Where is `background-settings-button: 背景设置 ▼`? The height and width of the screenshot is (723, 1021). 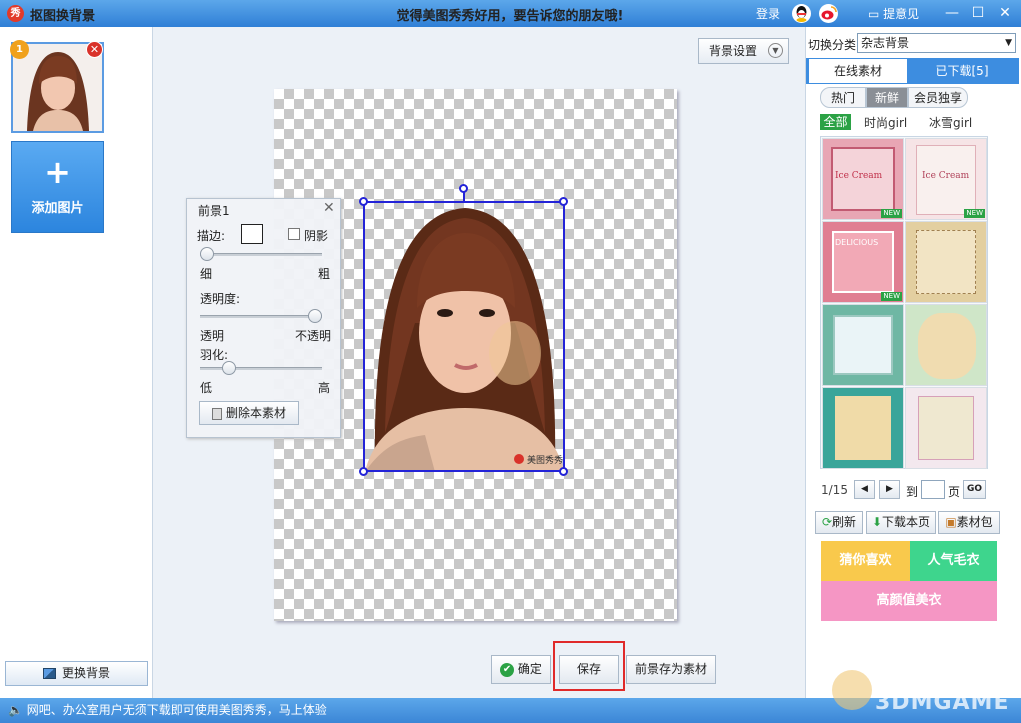
background-settings-button: 背景设置 ▼ is located at coordinates (743, 51).